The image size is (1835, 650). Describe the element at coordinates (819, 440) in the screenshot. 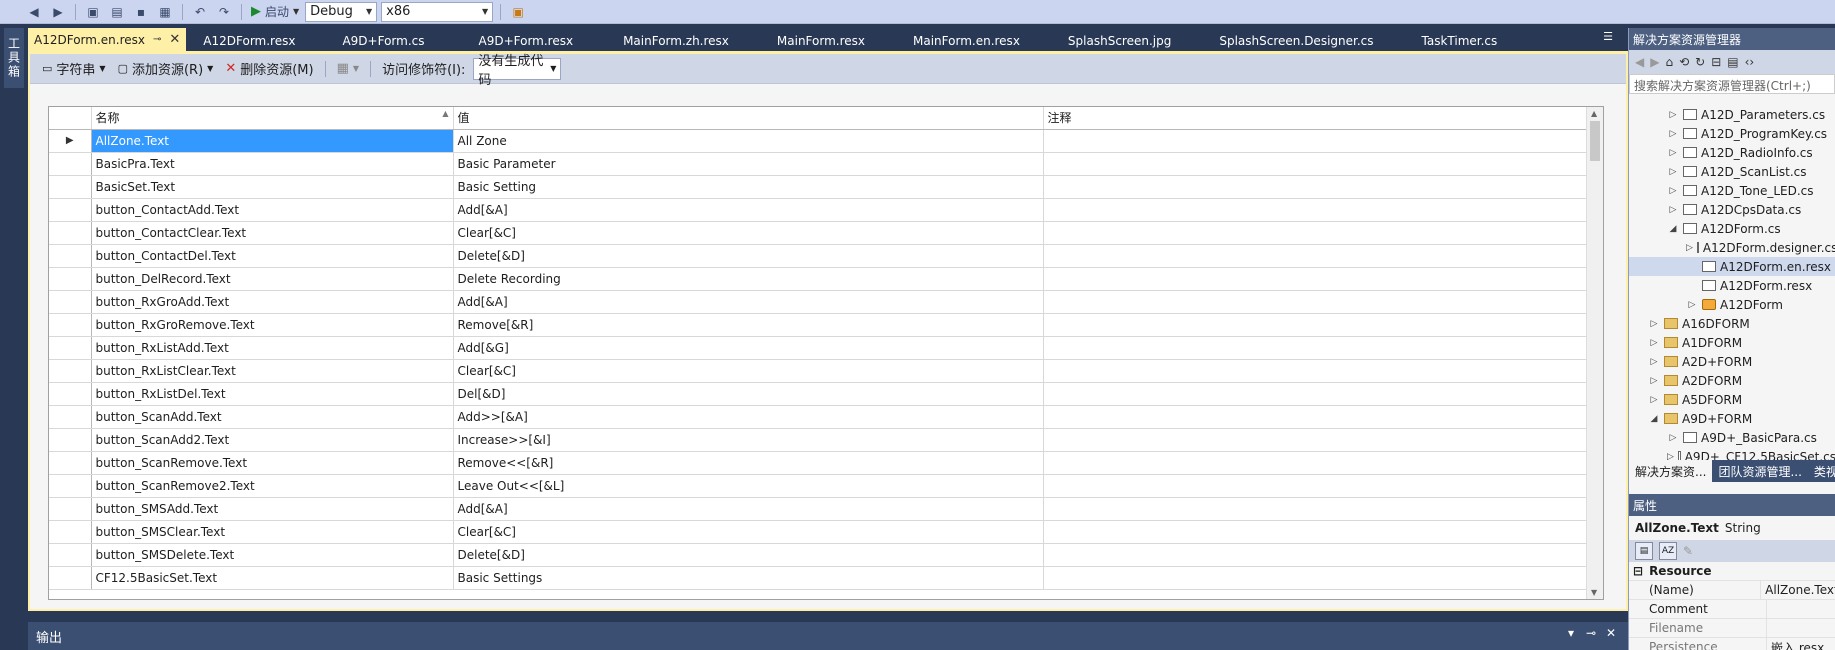

I see `table-row: button_ScanAdd2.Text Increase>>[&I]` at that location.